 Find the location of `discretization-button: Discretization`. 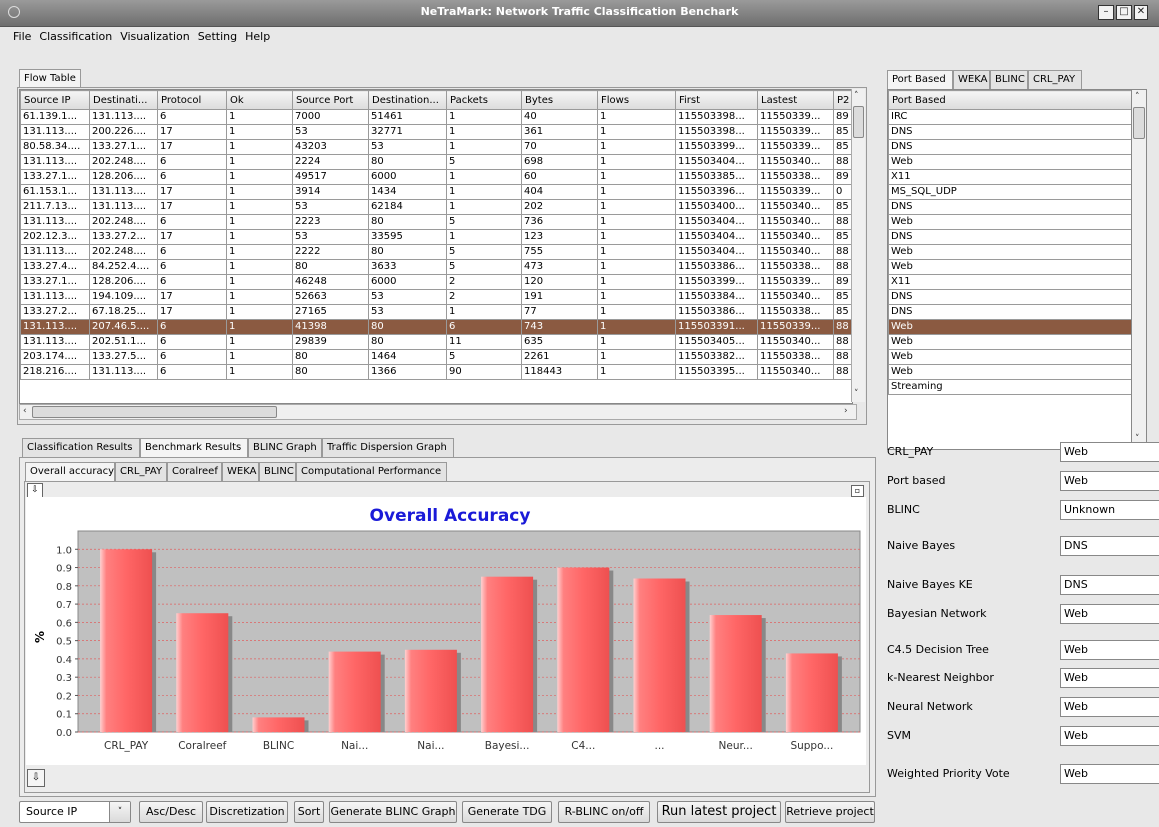

discretization-button: Discretization is located at coordinates (247, 812).